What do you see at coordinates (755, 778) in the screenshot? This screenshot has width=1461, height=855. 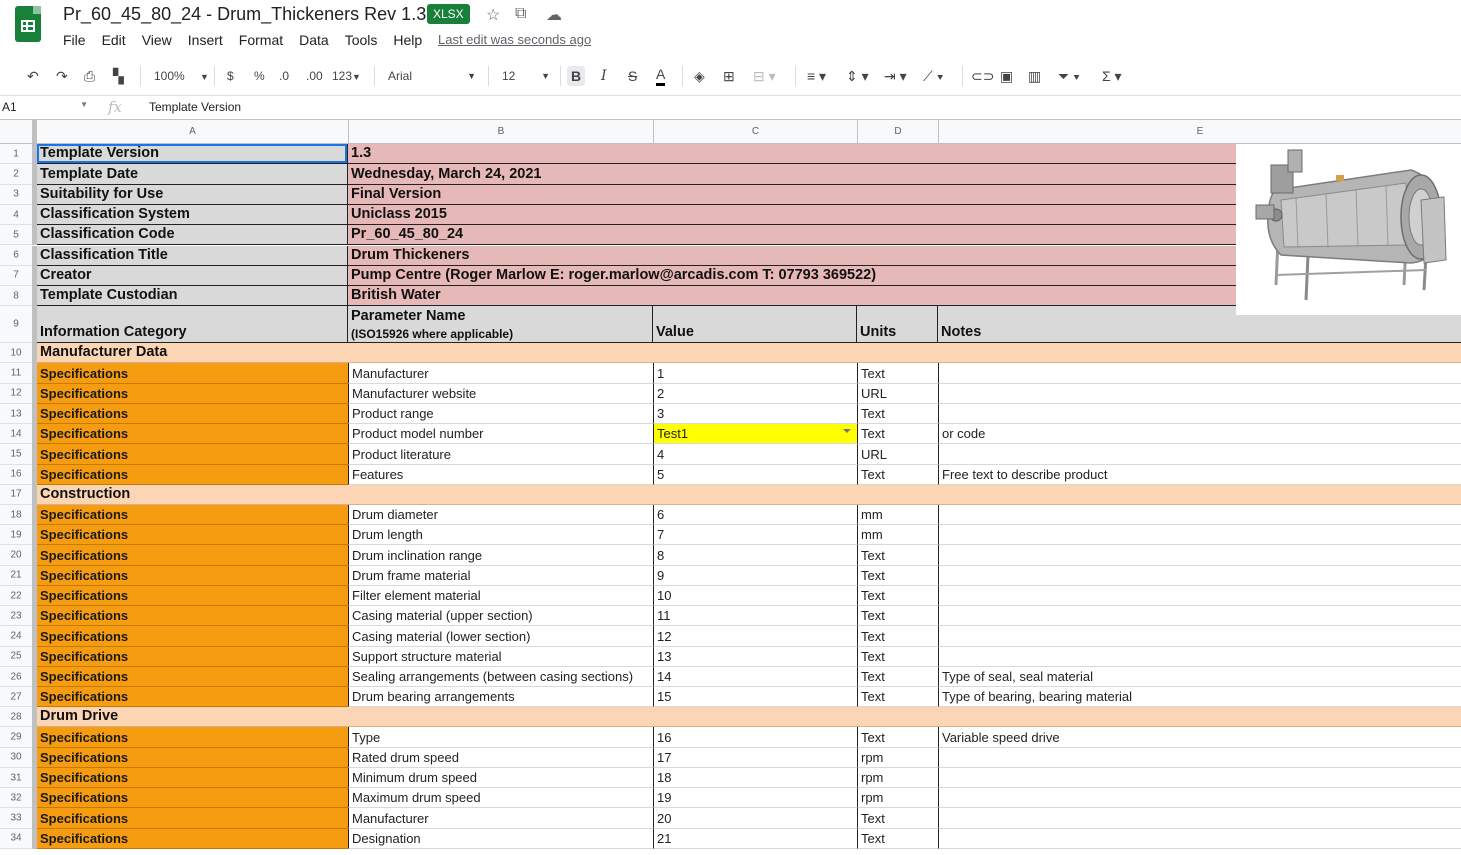 I see `value-cell: 18` at bounding box center [755, 778].